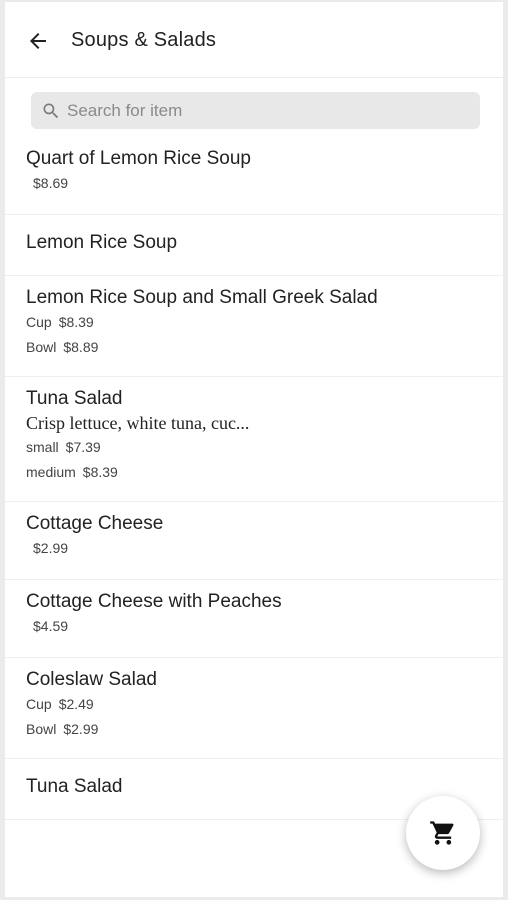 Image resolution: width=508 pixels, height=900 pixels. Describe the element at coordinates (51, 626) in the screenshot. I see `price-value: $4.59` at that location.